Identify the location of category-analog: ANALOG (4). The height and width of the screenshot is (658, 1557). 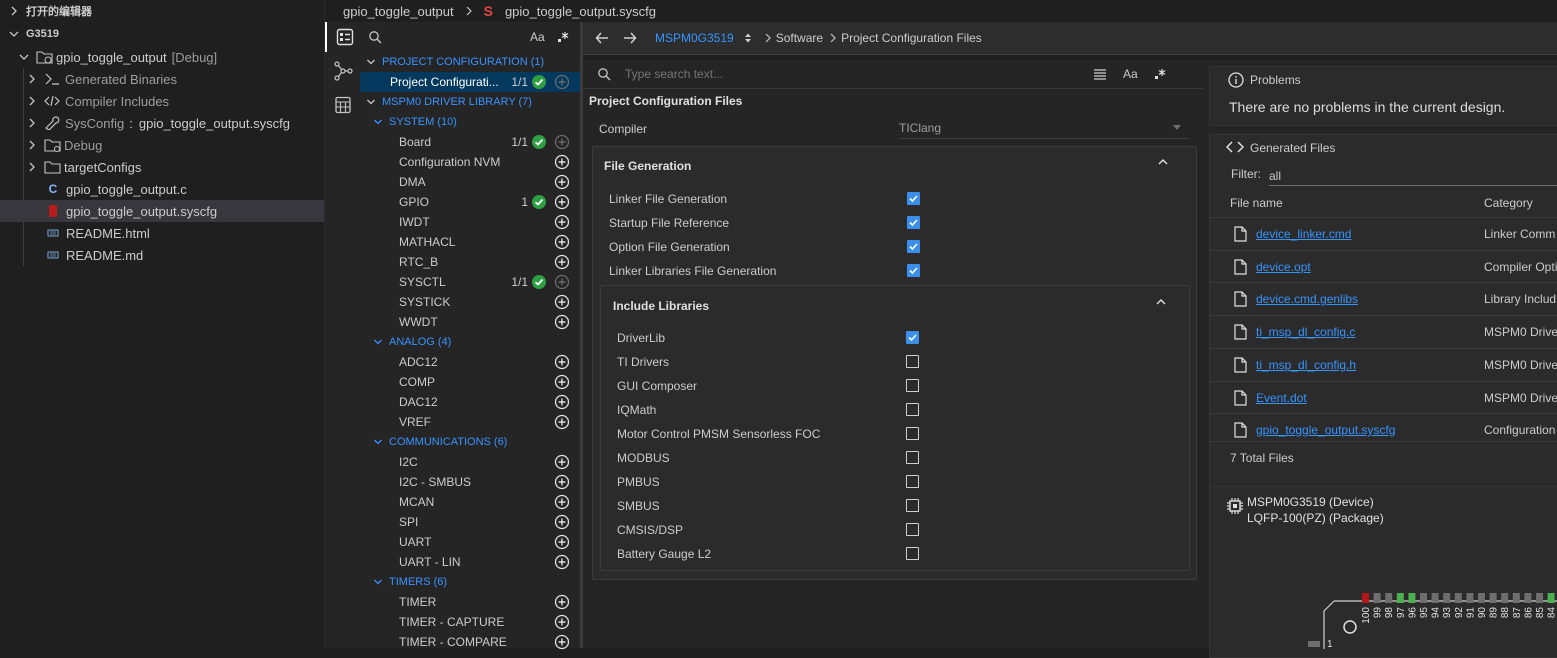
(470, 342).